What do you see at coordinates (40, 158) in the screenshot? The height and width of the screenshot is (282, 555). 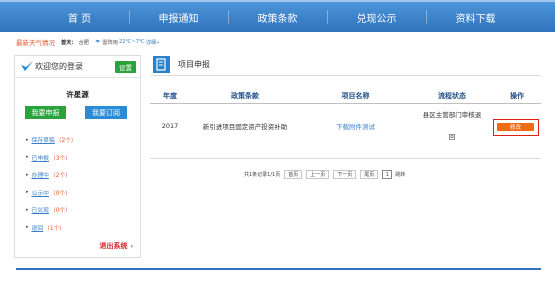 I see `link-label: 已申报` at bounding box center [40, 158].